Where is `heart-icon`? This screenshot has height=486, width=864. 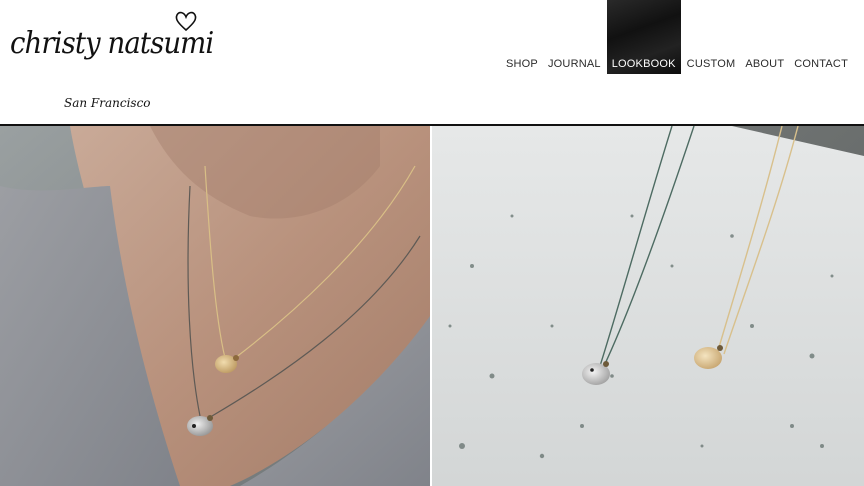 heart-icon is located at coordinates (186, 21).